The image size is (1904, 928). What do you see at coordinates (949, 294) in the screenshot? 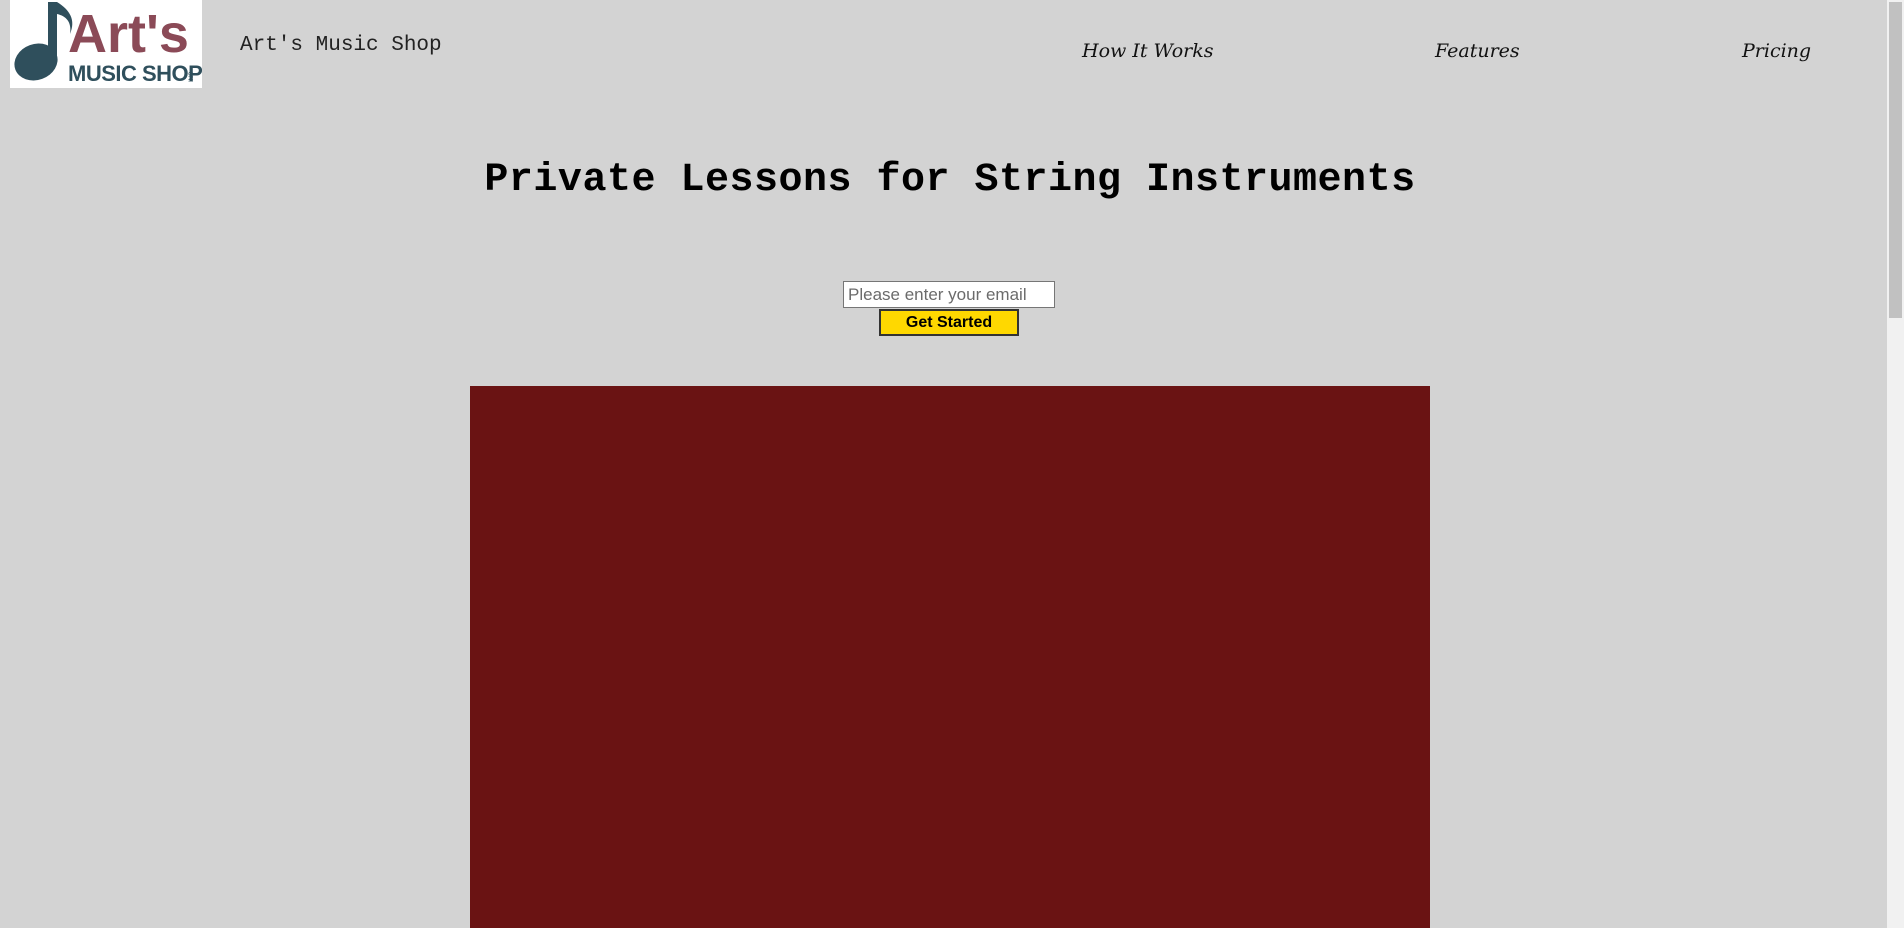
I see `email-field` at bounding box center [949, 294].